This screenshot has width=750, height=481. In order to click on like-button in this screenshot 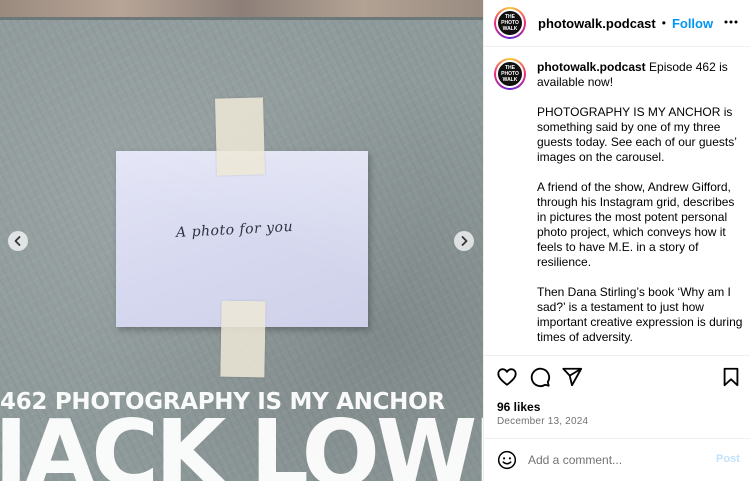, I will do `click(507, 377)`.